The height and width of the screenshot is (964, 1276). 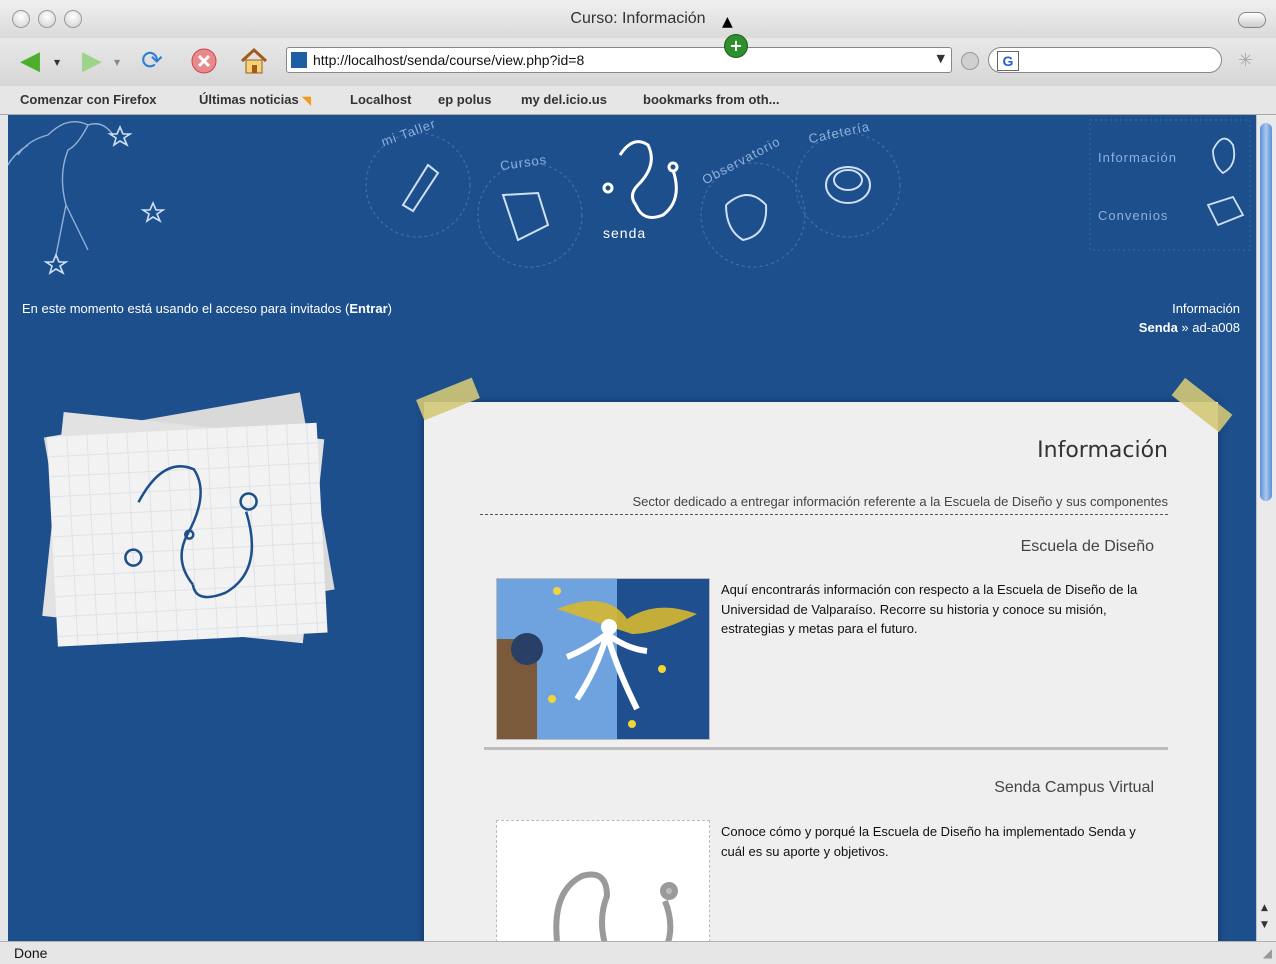 I want to click on back-icon: ◀, so click(x=30, y=61).